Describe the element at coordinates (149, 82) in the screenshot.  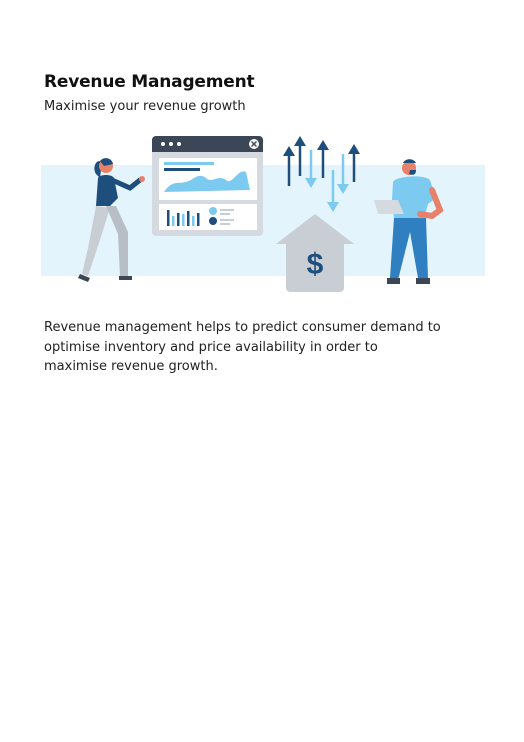
I see `page-title: Revenue Management` at that location.